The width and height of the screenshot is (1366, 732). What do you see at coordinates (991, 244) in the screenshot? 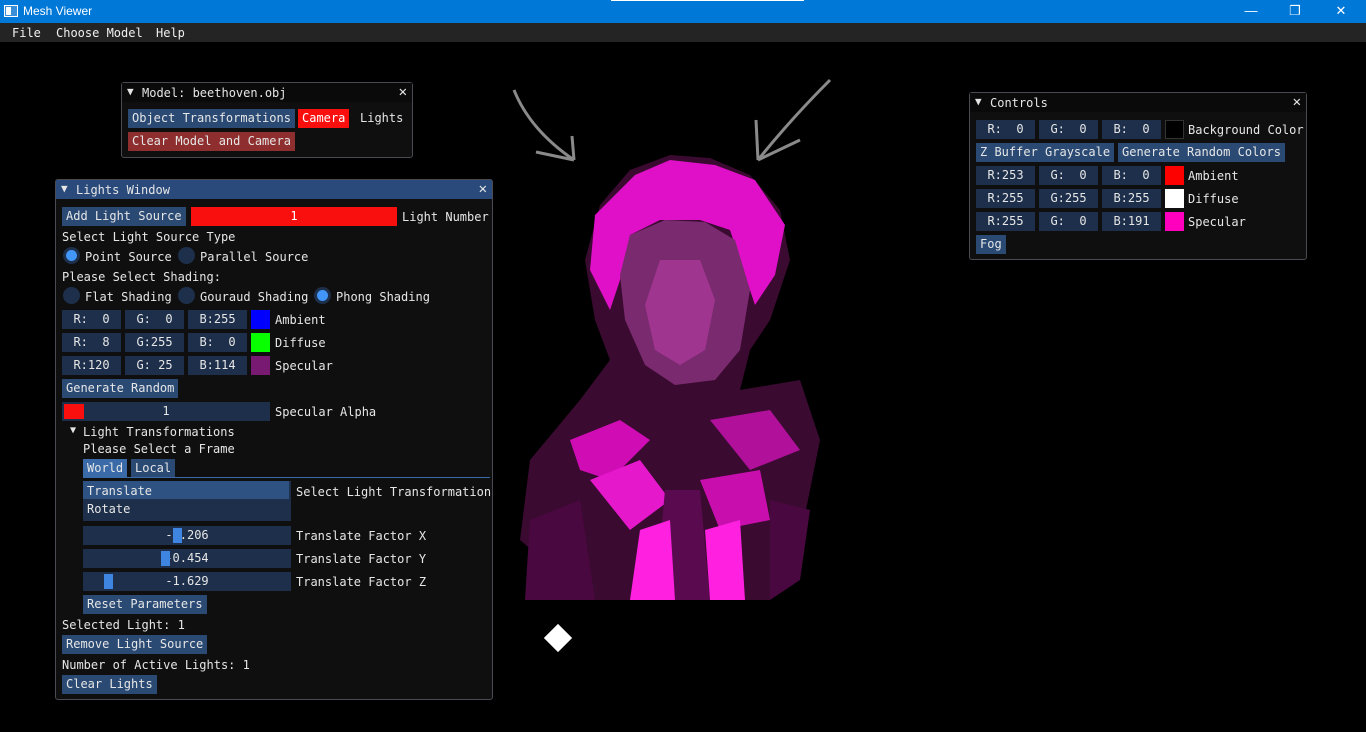
I see `fog-button: Fog` at bounding box center [991, 244].